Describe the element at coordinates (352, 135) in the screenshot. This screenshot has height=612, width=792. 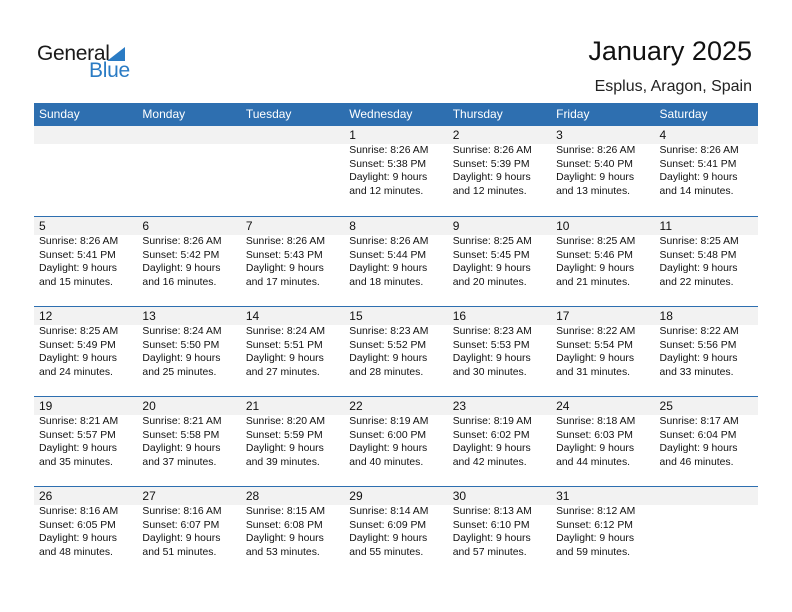
I see `day-number: 1` at that location.